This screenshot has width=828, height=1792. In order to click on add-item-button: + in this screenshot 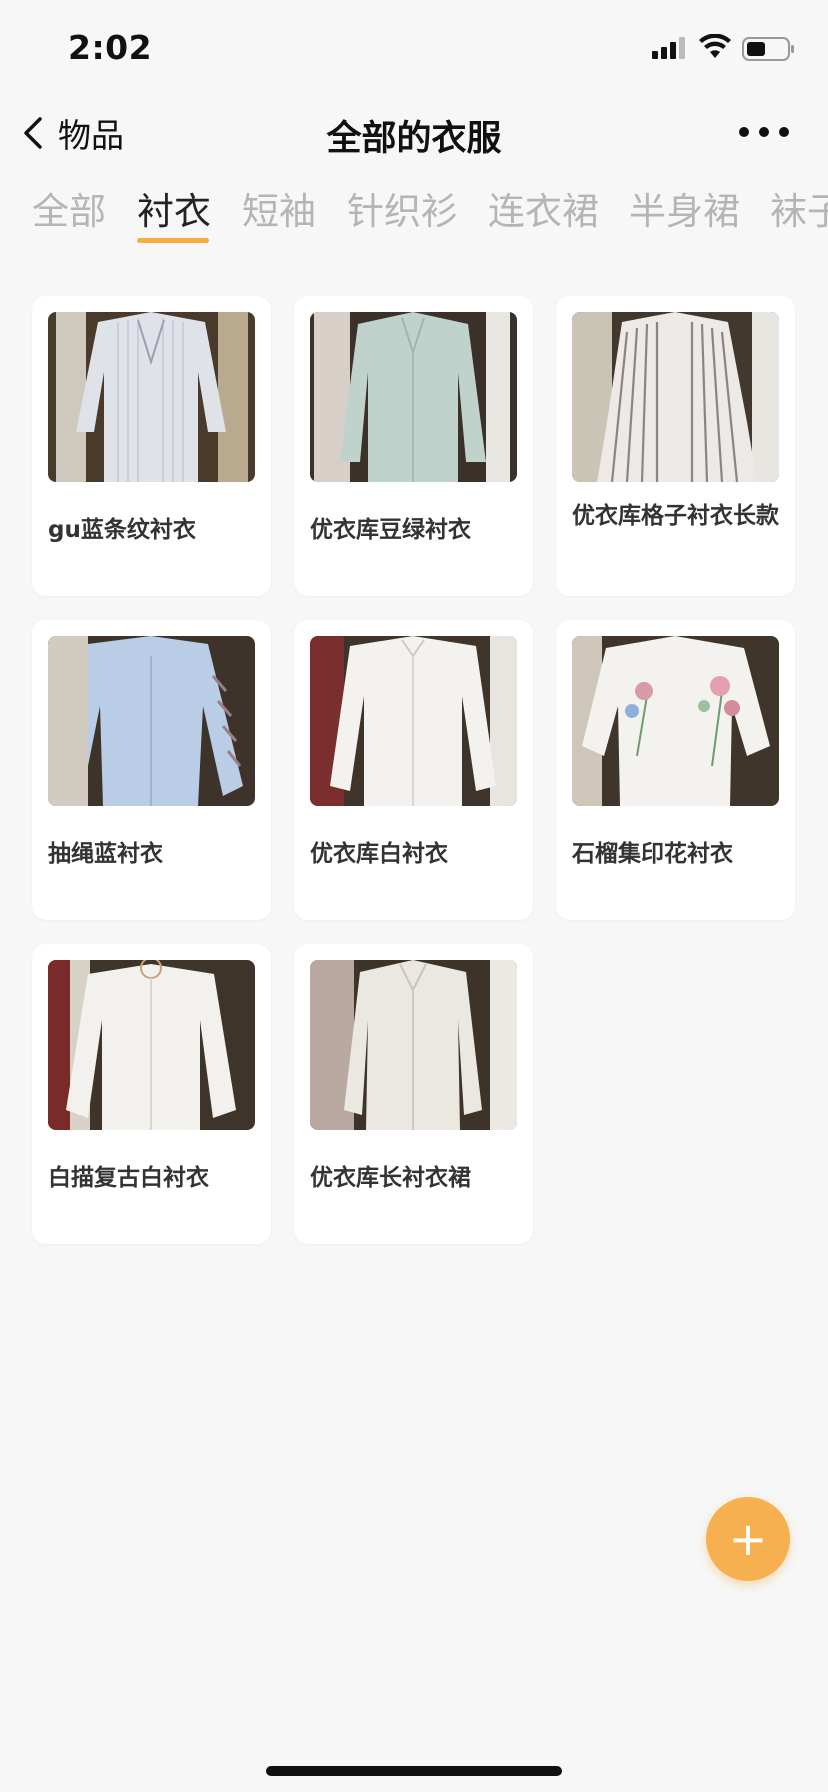, I will do `click(748, 1539)`.